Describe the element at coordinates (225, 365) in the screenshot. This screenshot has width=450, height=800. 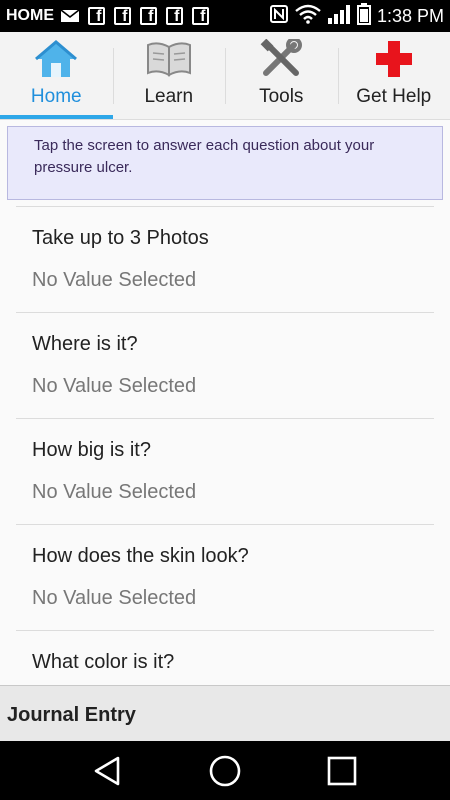
I see `list-item-location: Where is it? No Value Selected` at that location.